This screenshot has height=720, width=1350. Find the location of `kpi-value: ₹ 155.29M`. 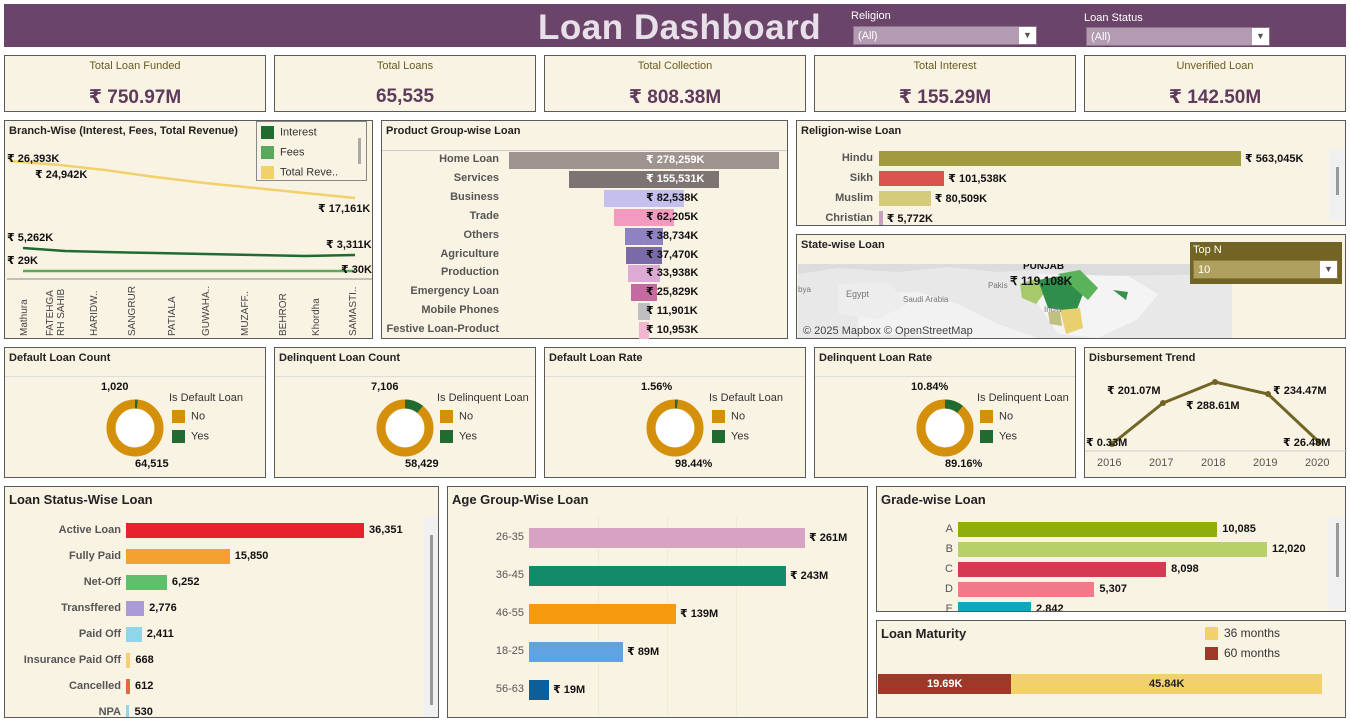

kpi-value: ₹ 155.29M is located at coordinates (945, 97).